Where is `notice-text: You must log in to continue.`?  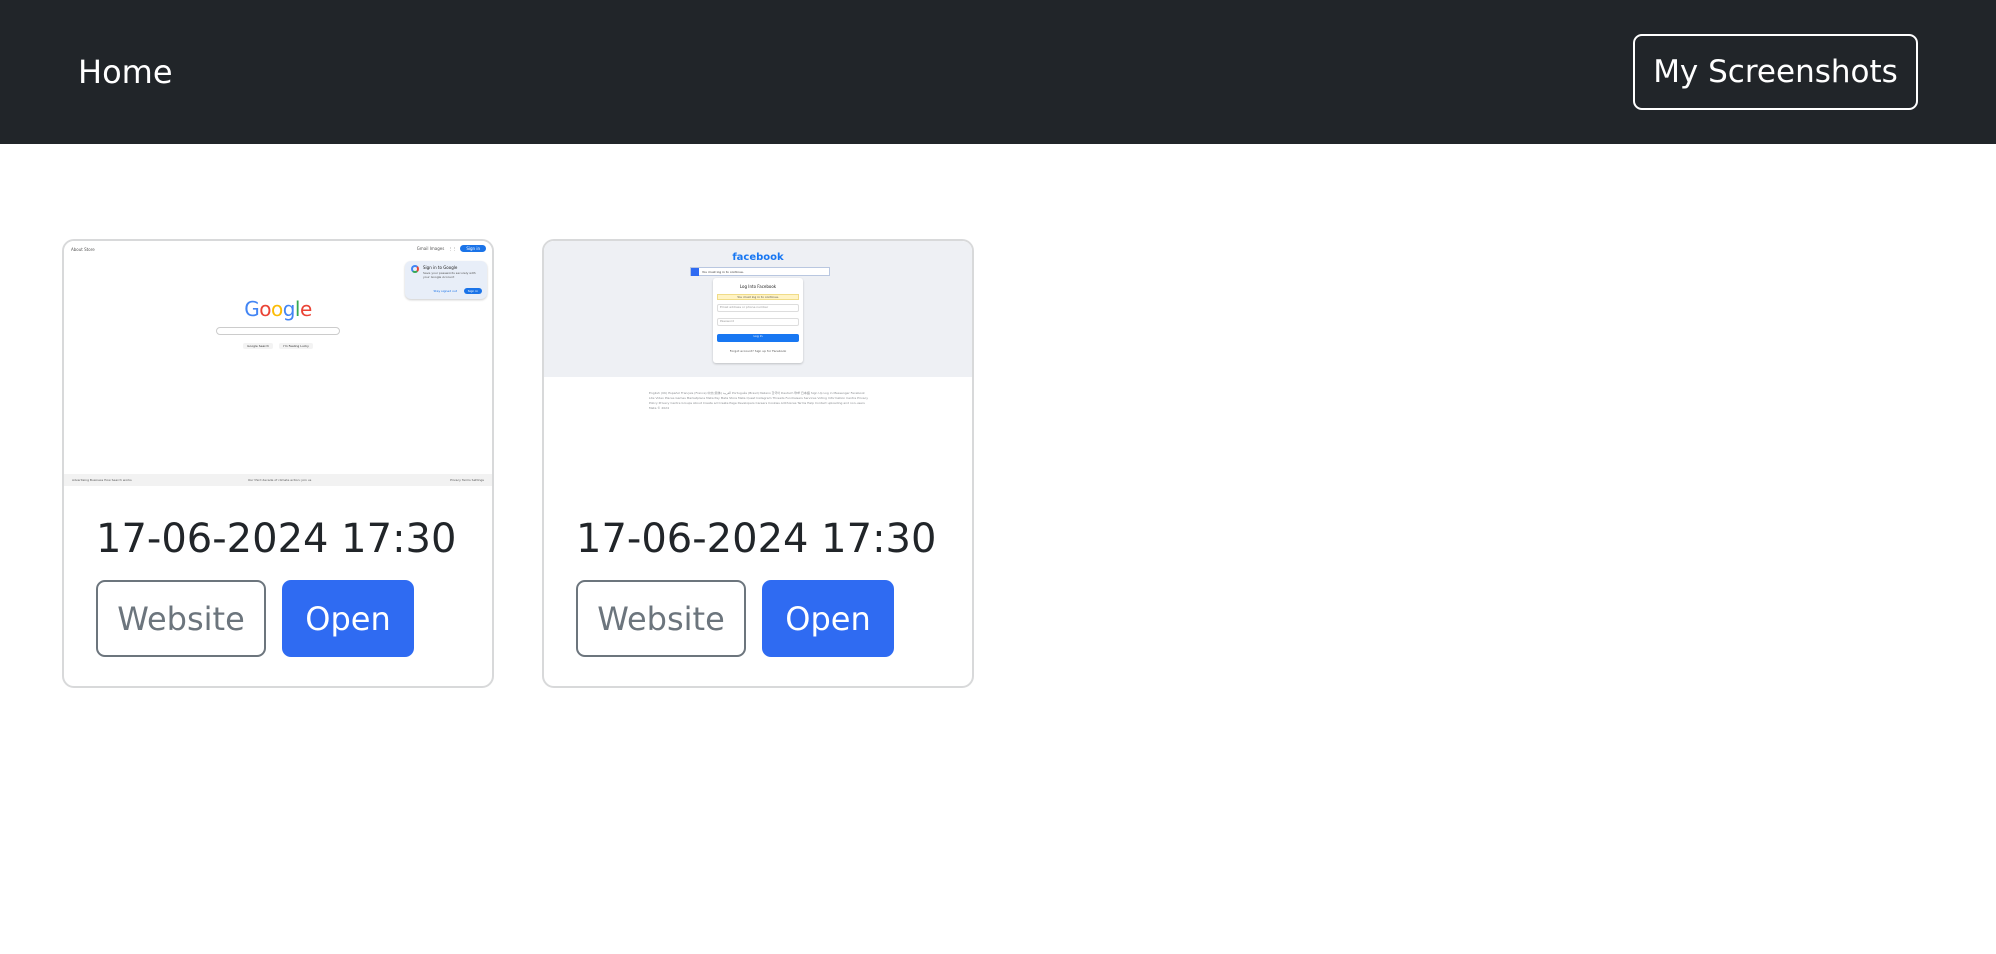 notice-text: You must log in to continue. is located at coordinates (723, 272).